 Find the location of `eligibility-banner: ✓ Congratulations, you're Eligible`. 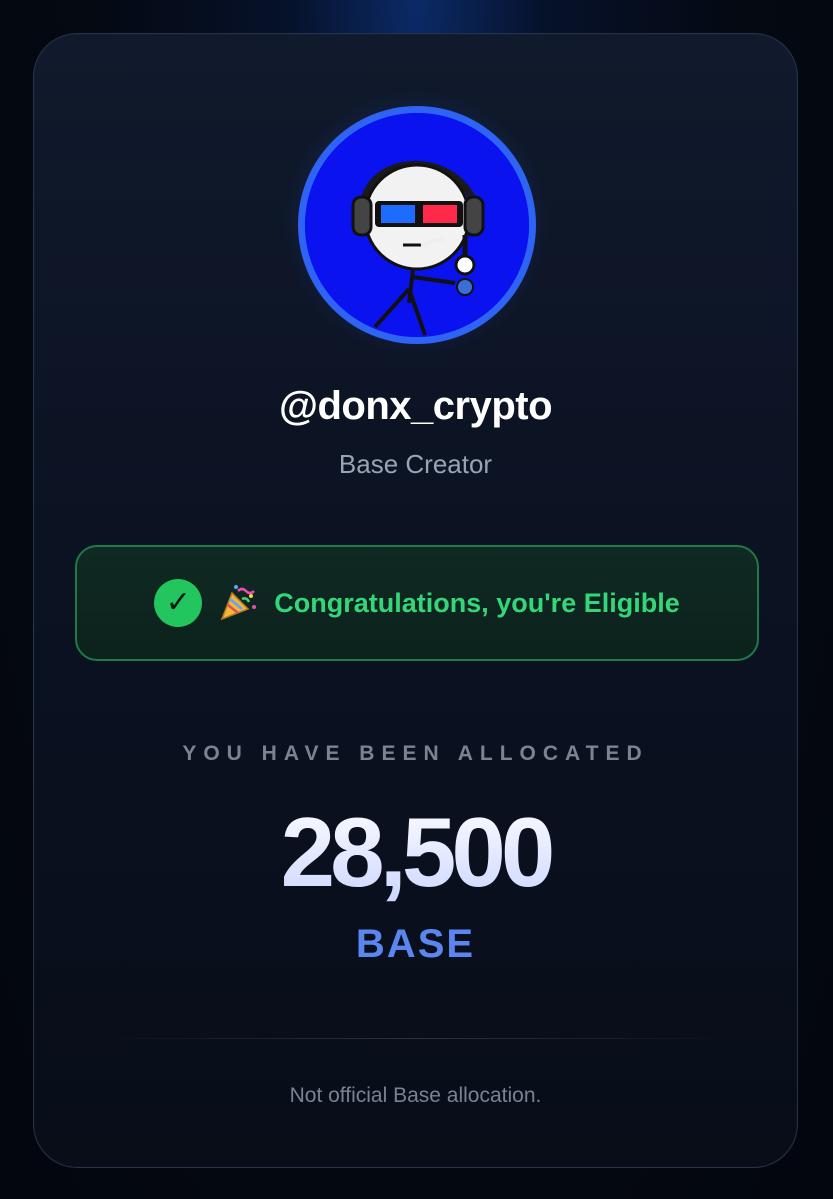

eligibility-banner: ✓ Congratulations, you're Eligible is located at coordinates (417, 603).